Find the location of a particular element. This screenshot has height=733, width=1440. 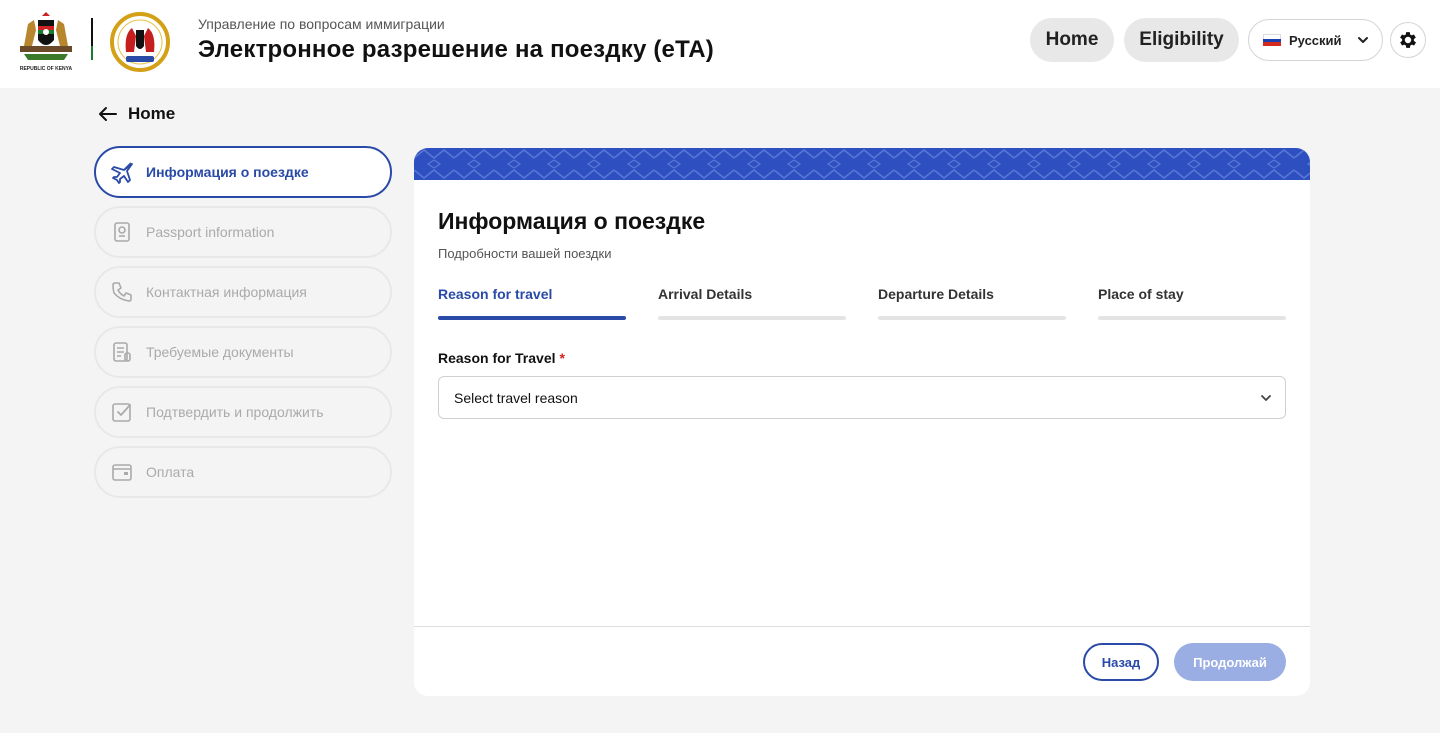

tab-reason-for-travel: Reason for travel is located at coordinates (532, 303).